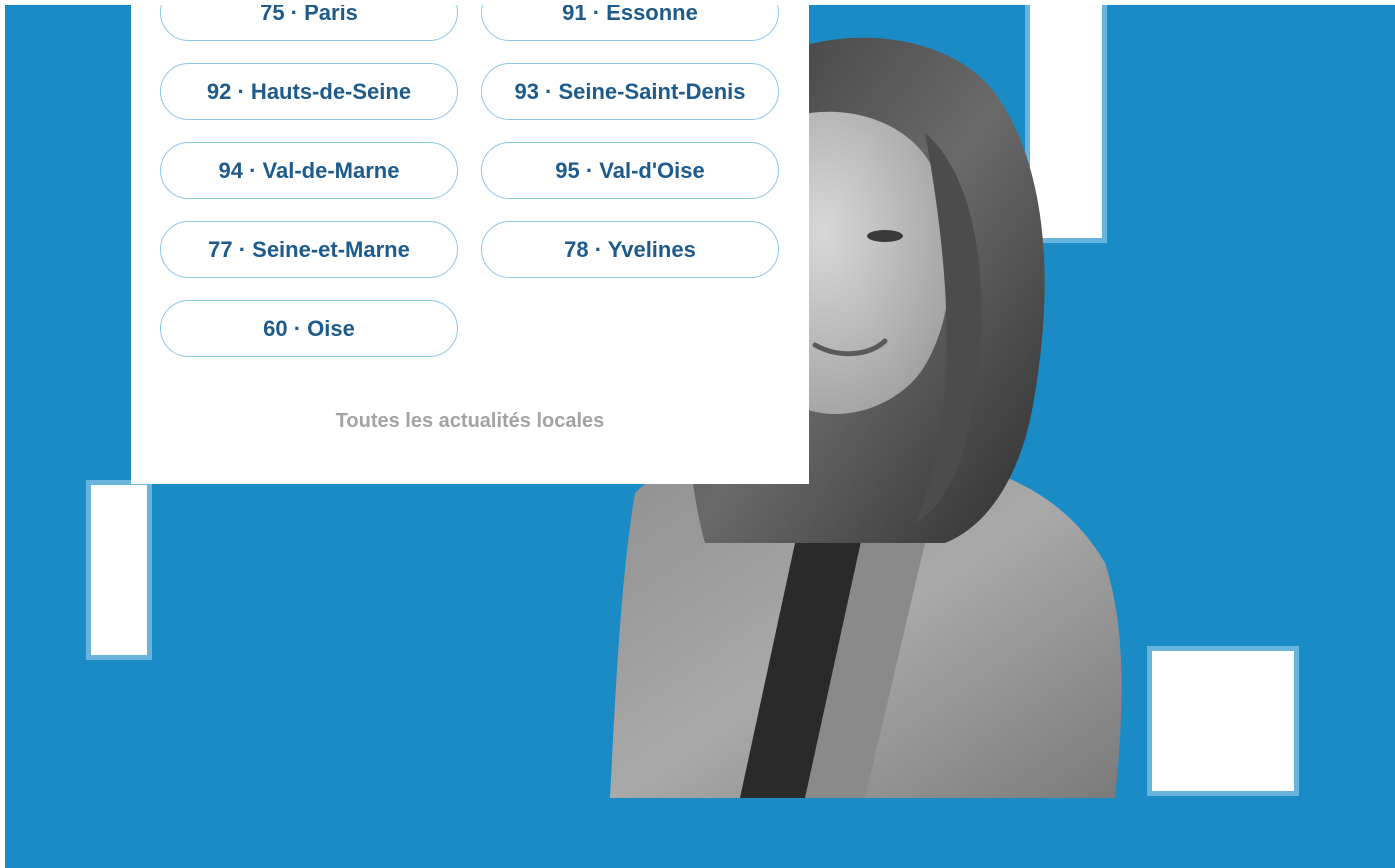  What do you see at coordinates (309, 23) in the screenshot?
I see `department-button-paris: 75 · Paris` at bounding box center [309, 23].